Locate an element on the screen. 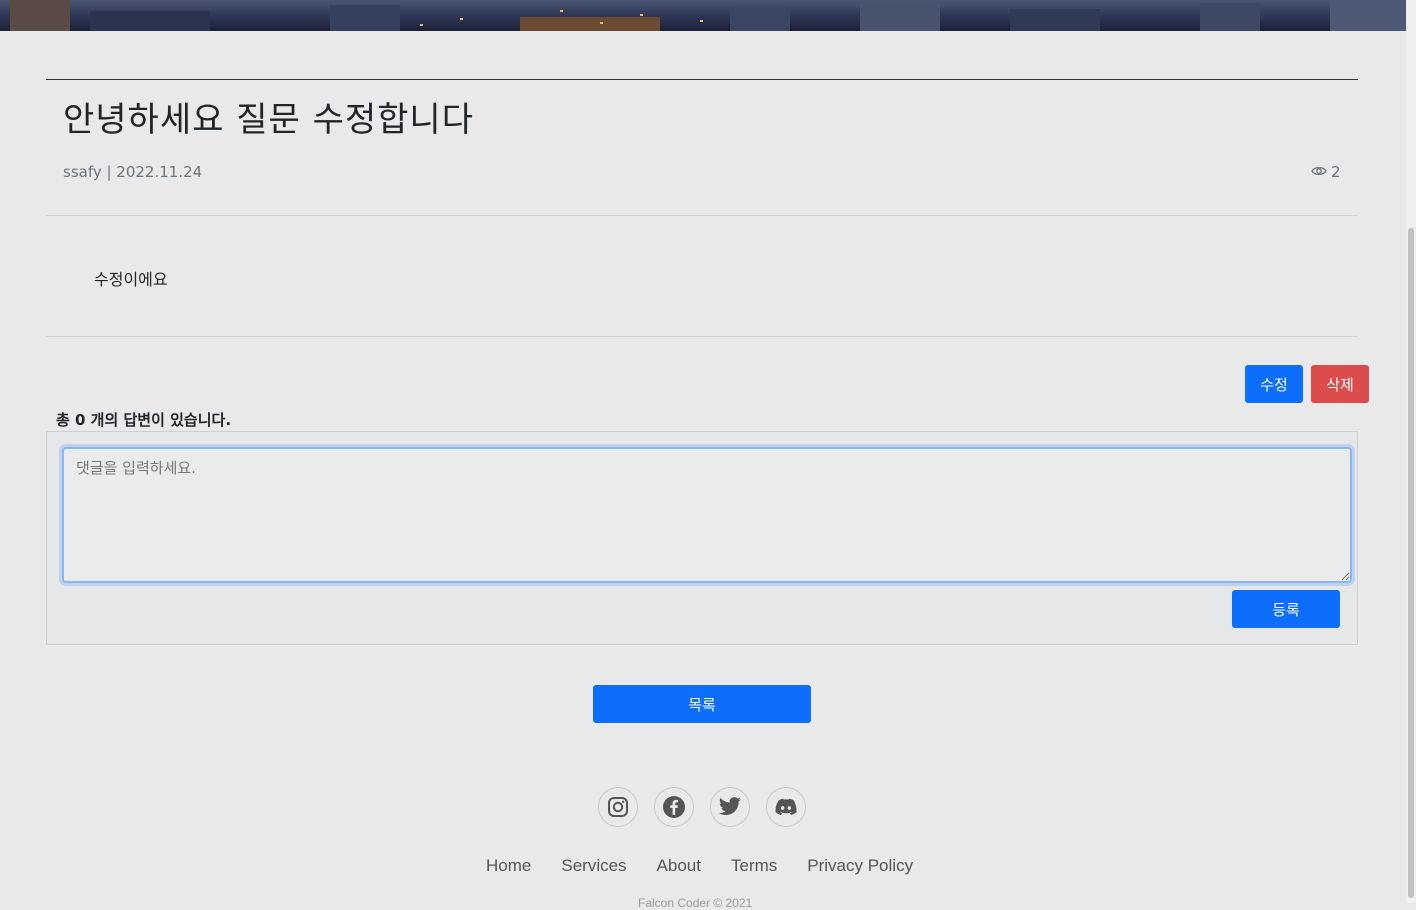 The height and width of the screenshot is (910, 1416). facebook-icon is located at coordinates (674, 807).